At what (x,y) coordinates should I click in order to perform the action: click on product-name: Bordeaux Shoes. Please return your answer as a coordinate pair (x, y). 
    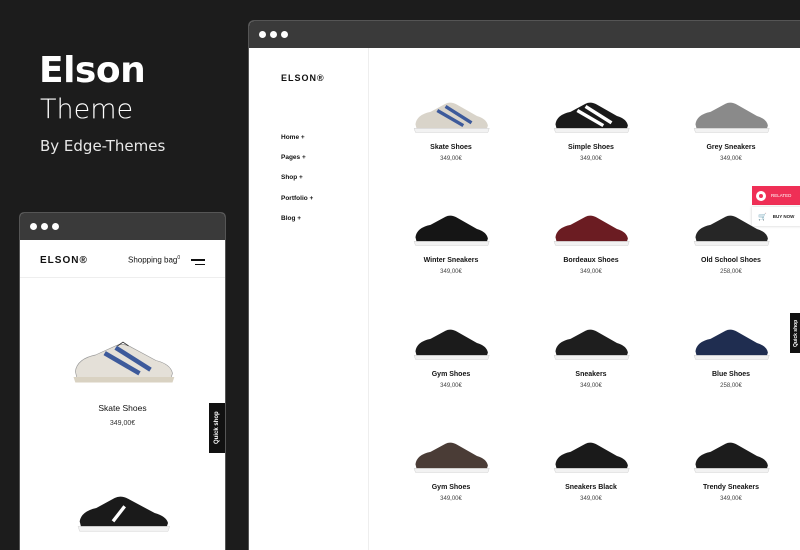
    Looking at the image, I should click on (591, 260).